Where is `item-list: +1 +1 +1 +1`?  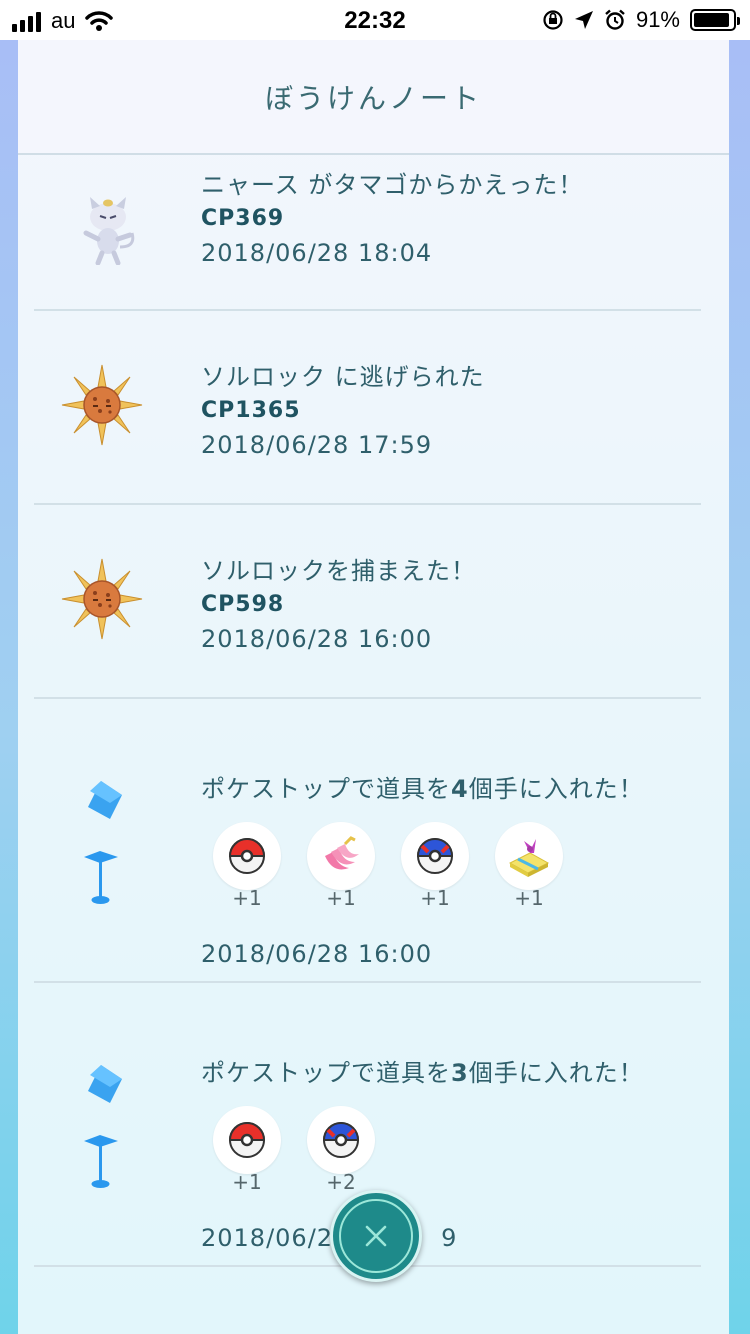
item-list: +1 +1 +1 +1 is located at coordinates (428, 866).